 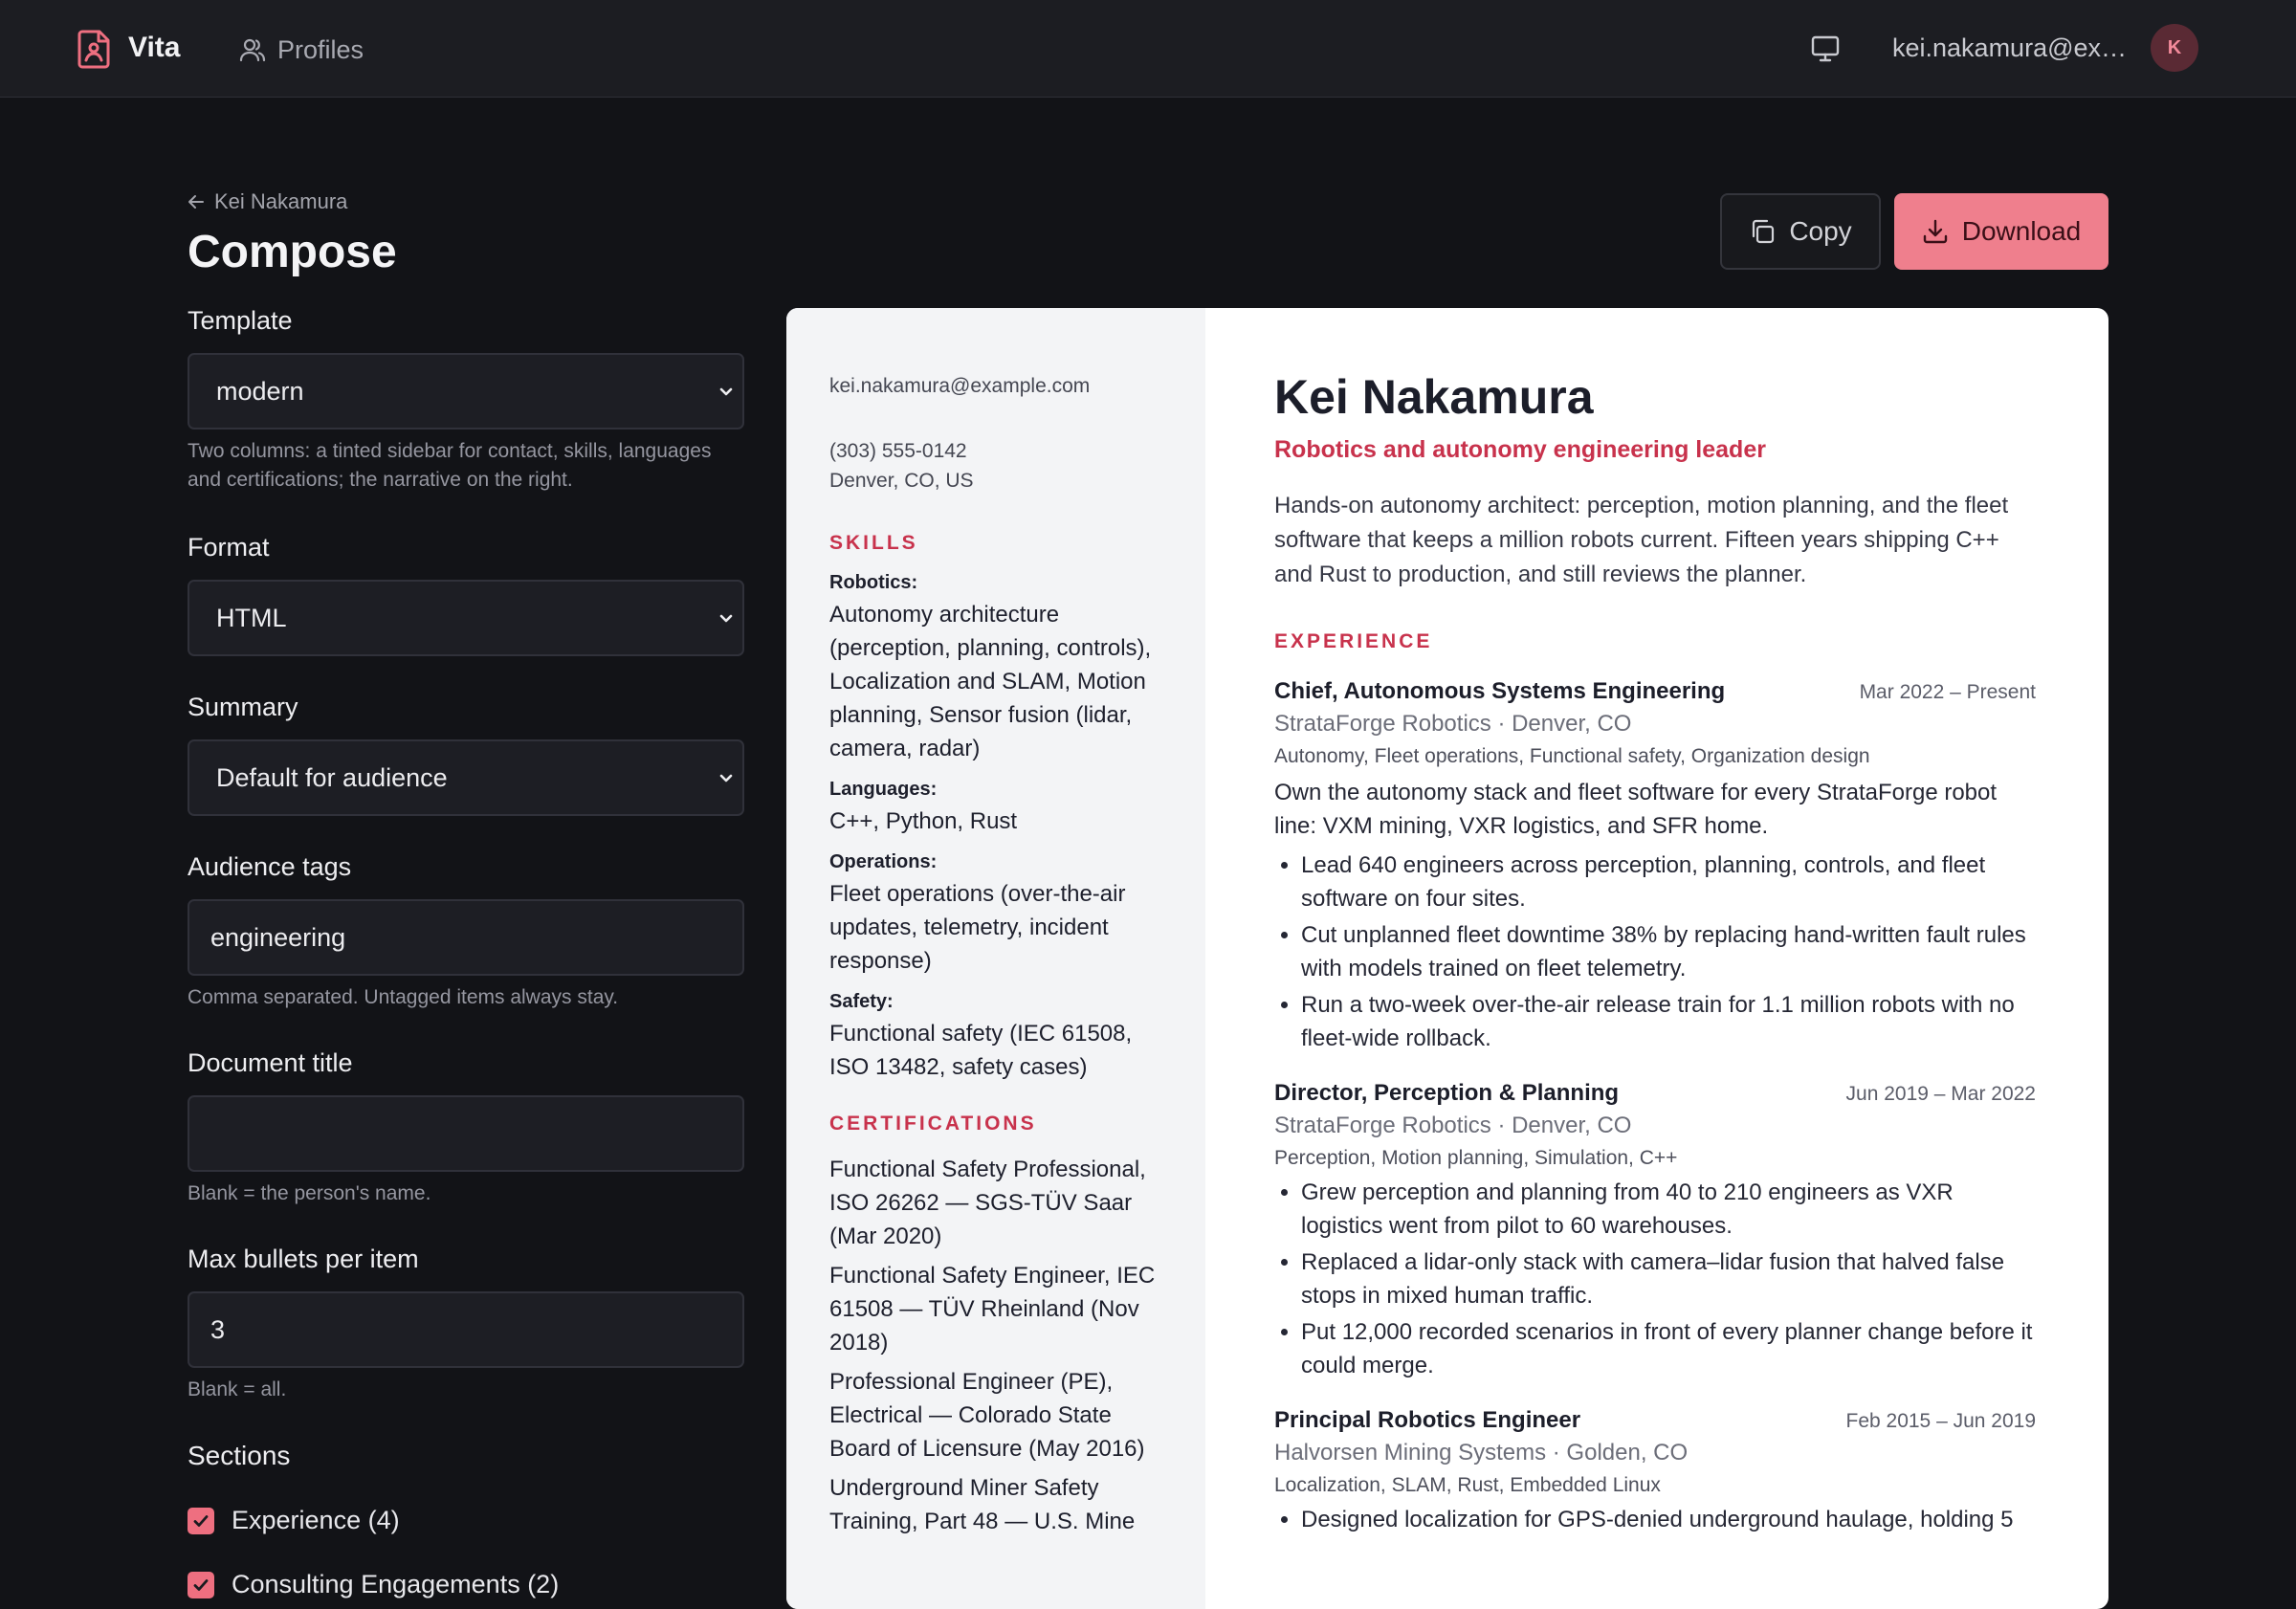 I want to click on arrow-left-icon, so click(x=196, y=202).